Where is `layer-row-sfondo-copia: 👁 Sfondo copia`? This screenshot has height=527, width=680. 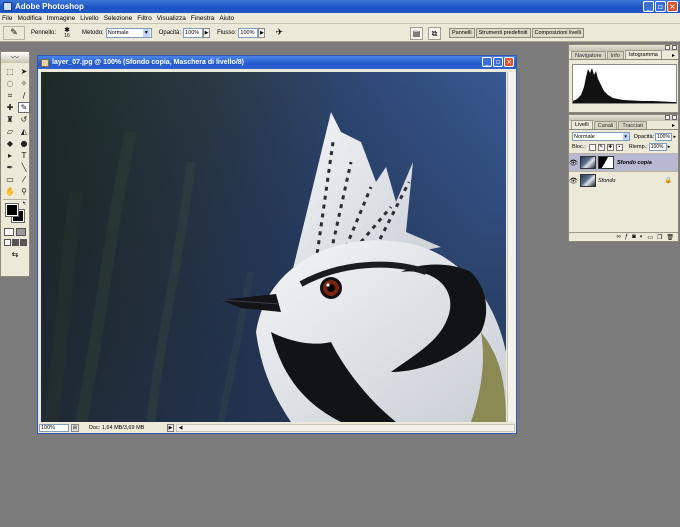
layer-row-sfondo-copia: 👁 Sfondo copia is located at coordinates (623, 162).